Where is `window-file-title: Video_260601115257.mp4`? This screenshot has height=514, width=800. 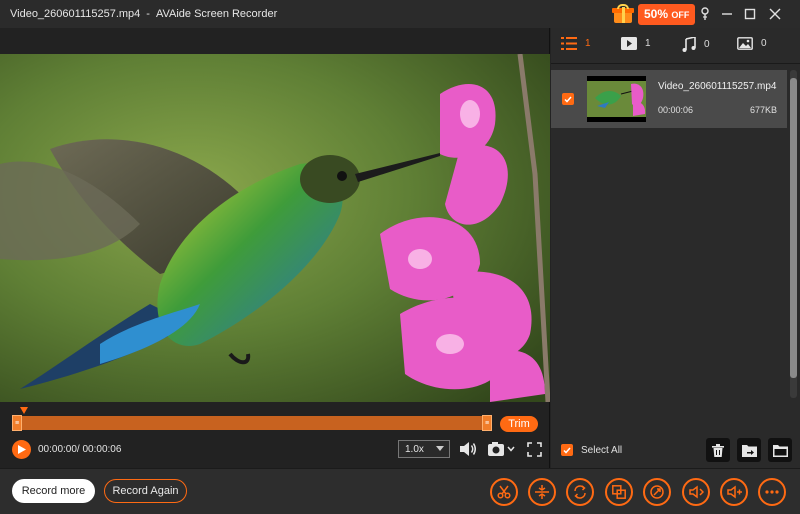
window-file-title: Video_260601115257.mp4 is located at coordinates (75, 14).